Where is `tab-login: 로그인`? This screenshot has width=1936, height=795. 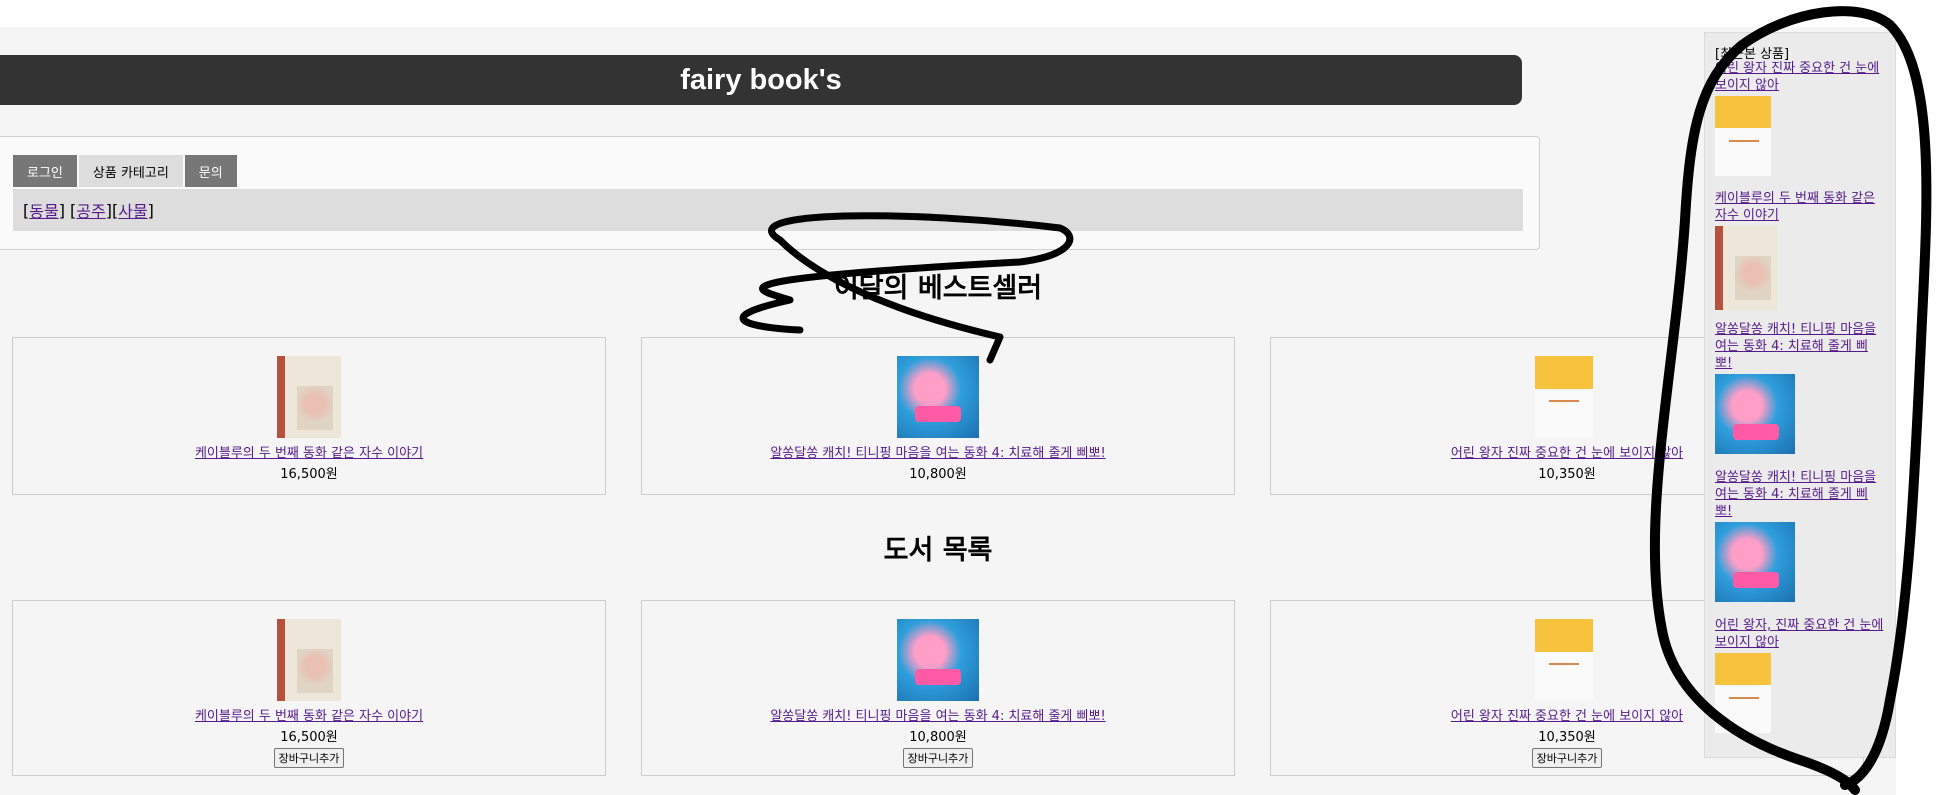
tab-login: 로그인 is located at coordinates (45, 171).